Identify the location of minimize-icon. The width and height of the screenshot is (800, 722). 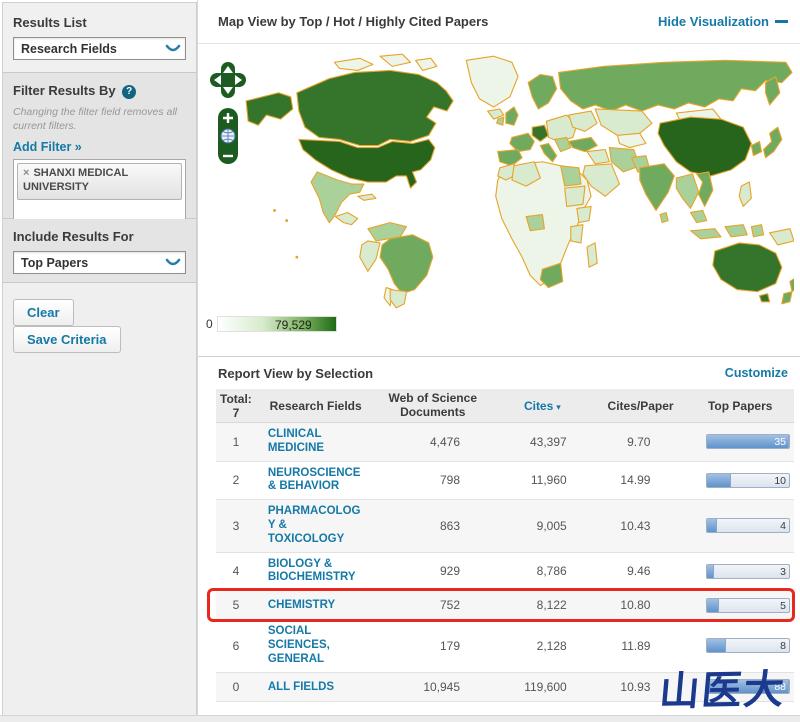
(781, 21).